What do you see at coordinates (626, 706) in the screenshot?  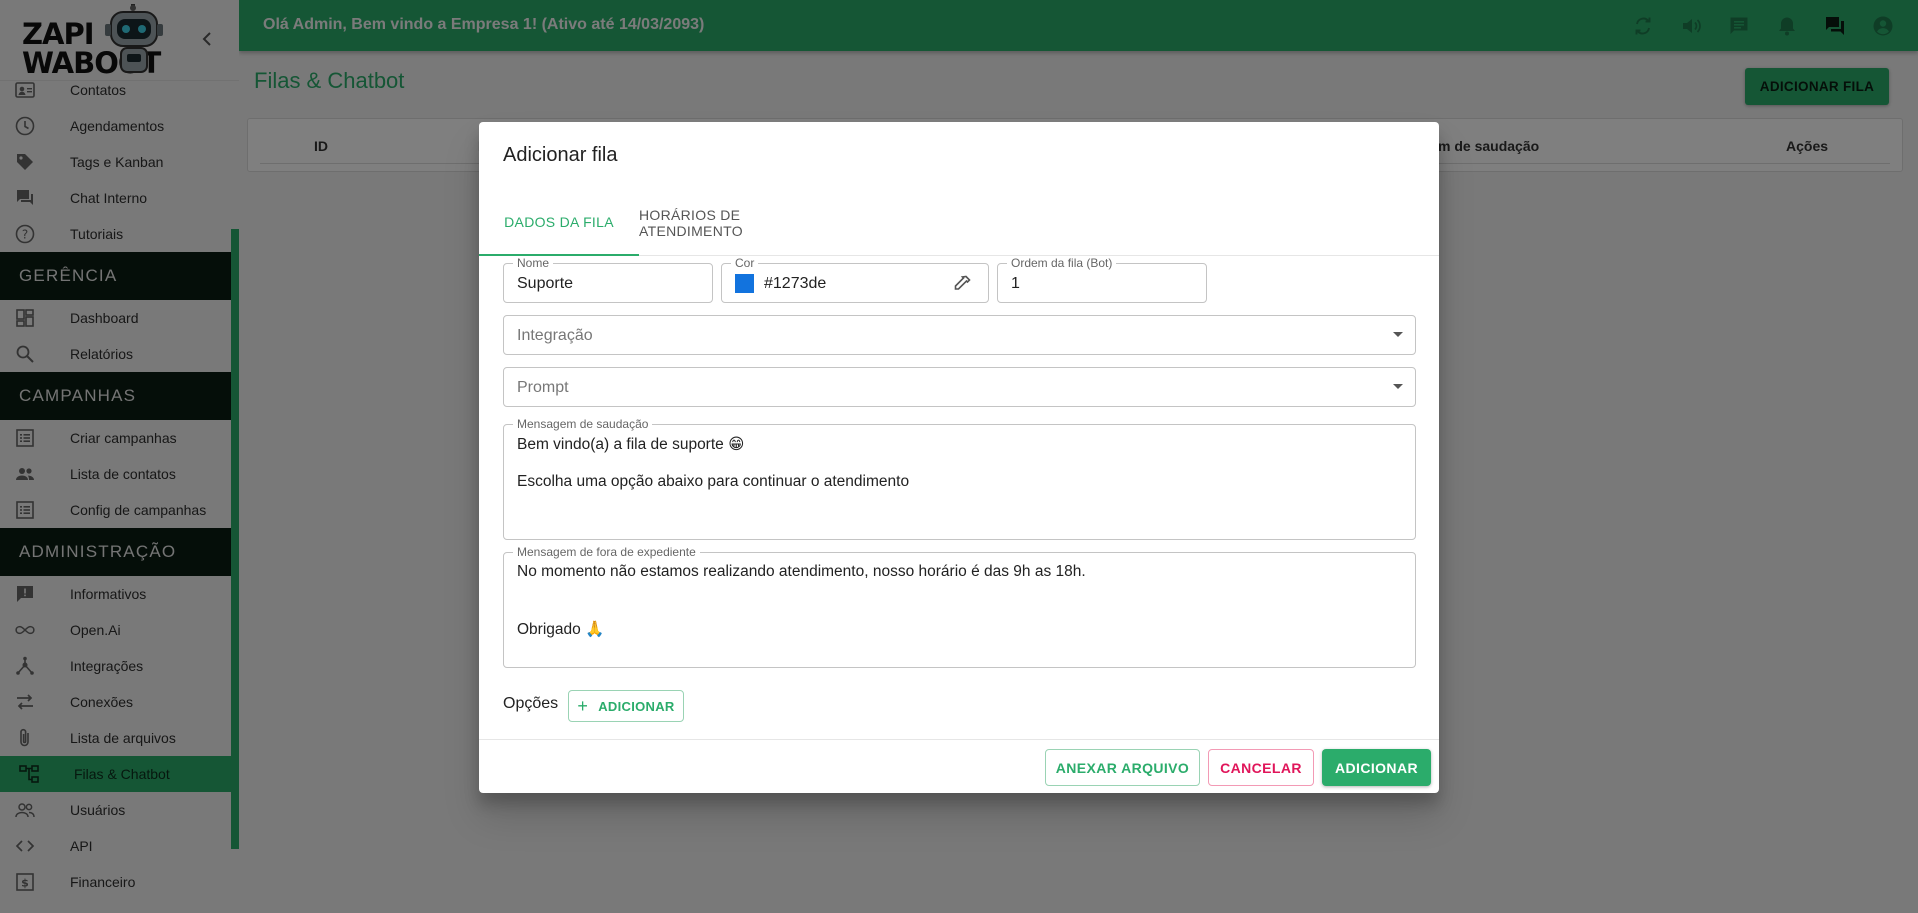 I see `add-option-button: + ADICIONAR` at bounding box center [626, 706].